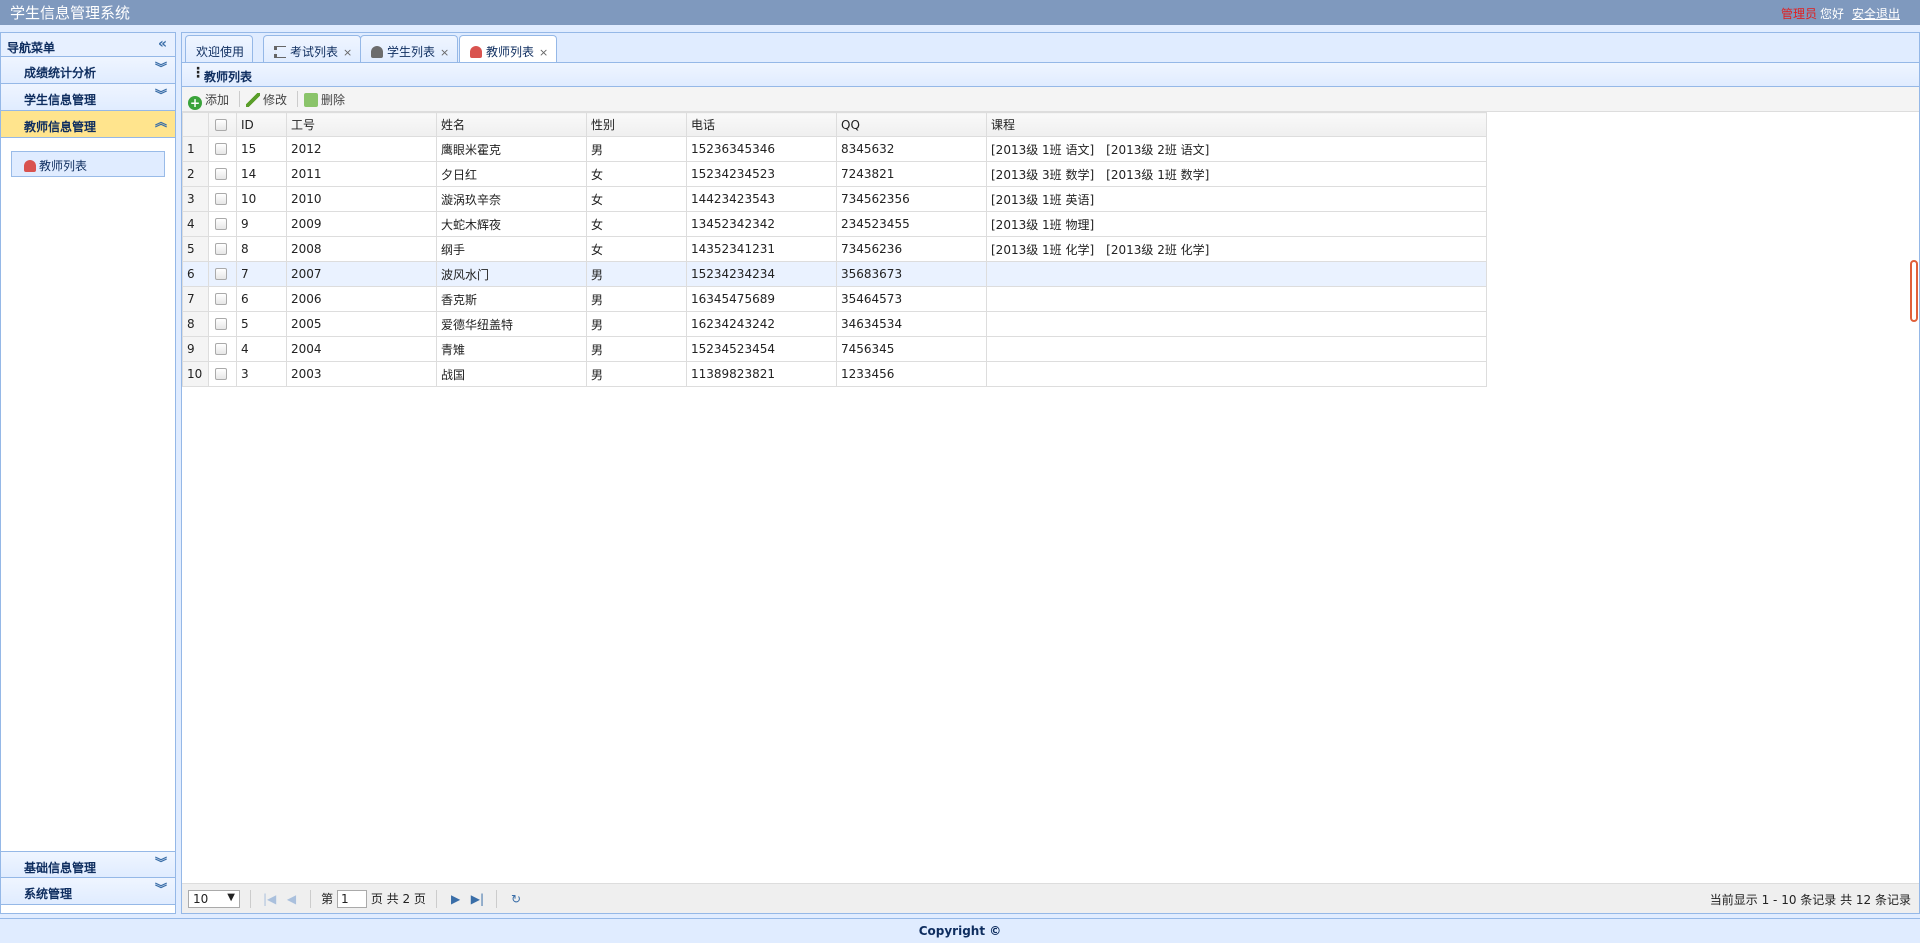  What do you see at coordinates (88, 124) in the screenshot?
I see `nav-section-teacher-management: 教师信息管理 ︽` at bounding box center [88, 124].